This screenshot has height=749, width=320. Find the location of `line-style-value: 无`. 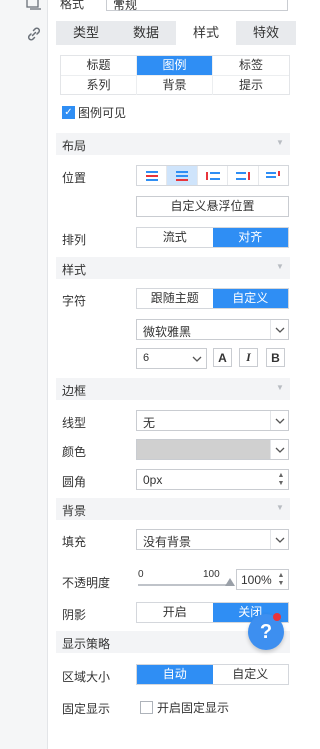

line-style-value: 无 is located at coordinates (149, 423).